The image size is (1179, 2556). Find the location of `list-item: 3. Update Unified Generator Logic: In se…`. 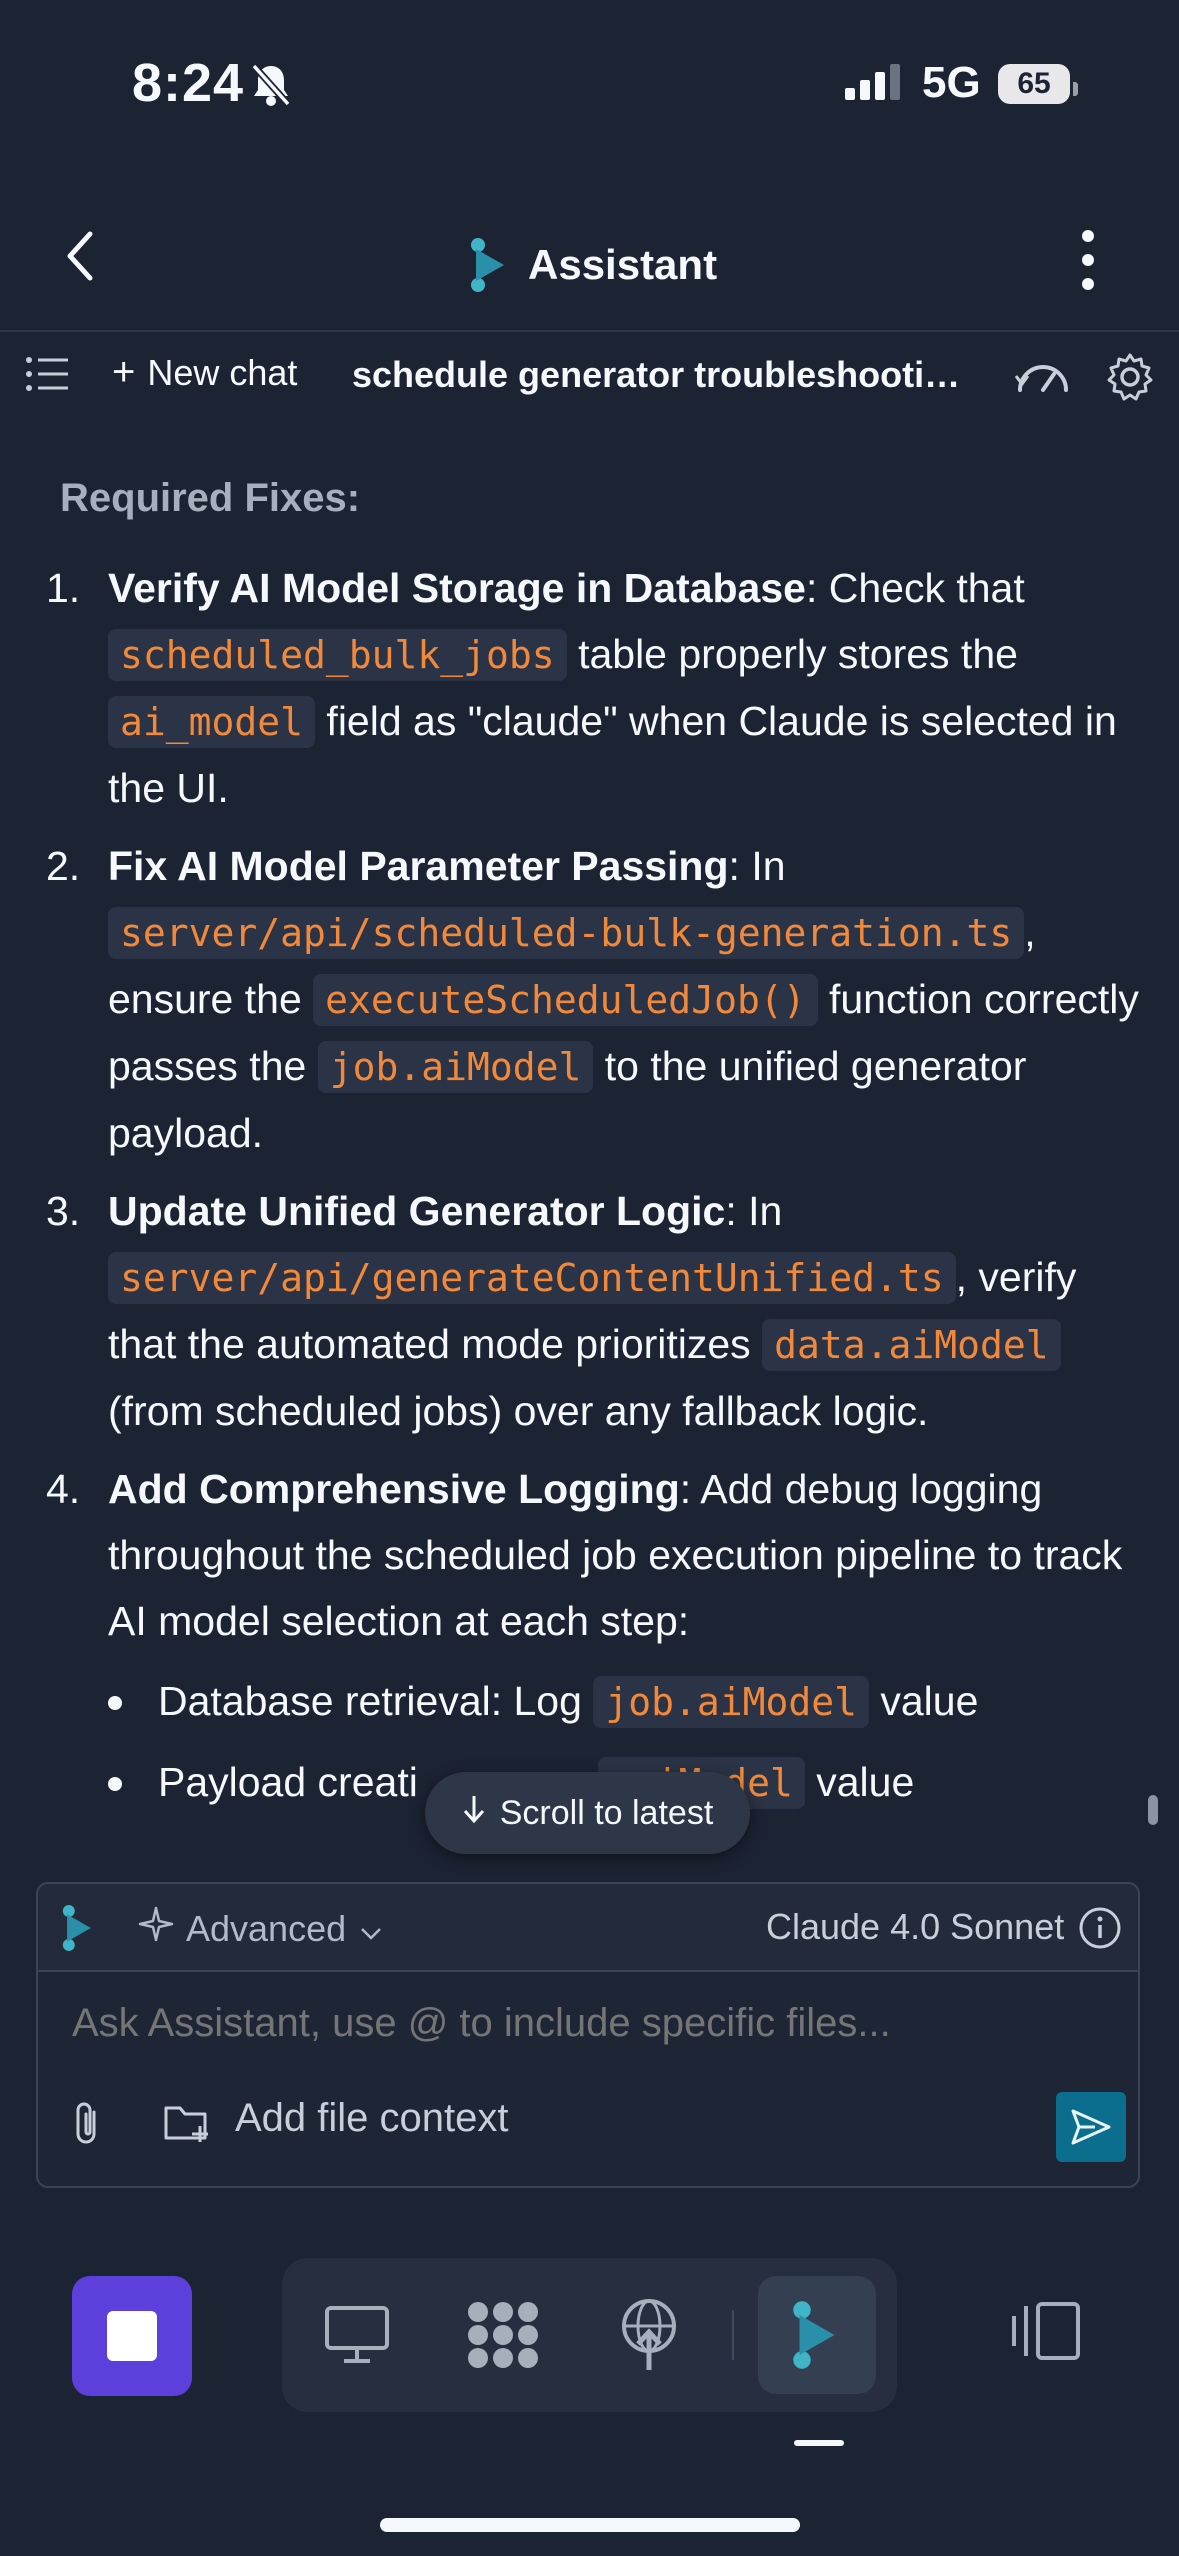

list-item: 3. Update Unified Generator Logic: In se… is located at coordinates (561, 1311).